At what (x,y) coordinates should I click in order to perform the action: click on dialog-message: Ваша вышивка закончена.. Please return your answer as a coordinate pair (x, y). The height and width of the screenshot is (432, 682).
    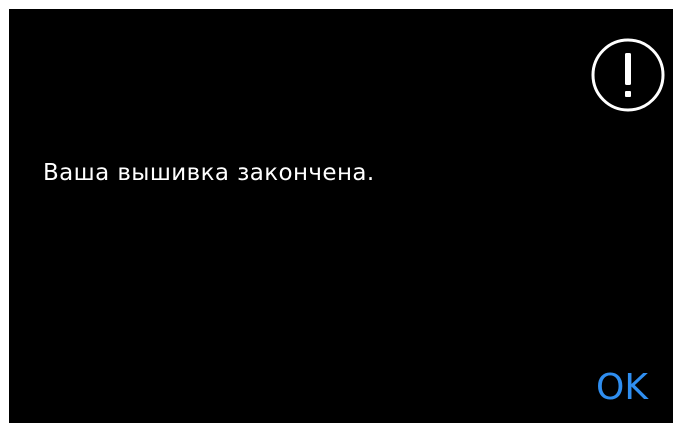
    Looking at the image, I should click on (209, 173).